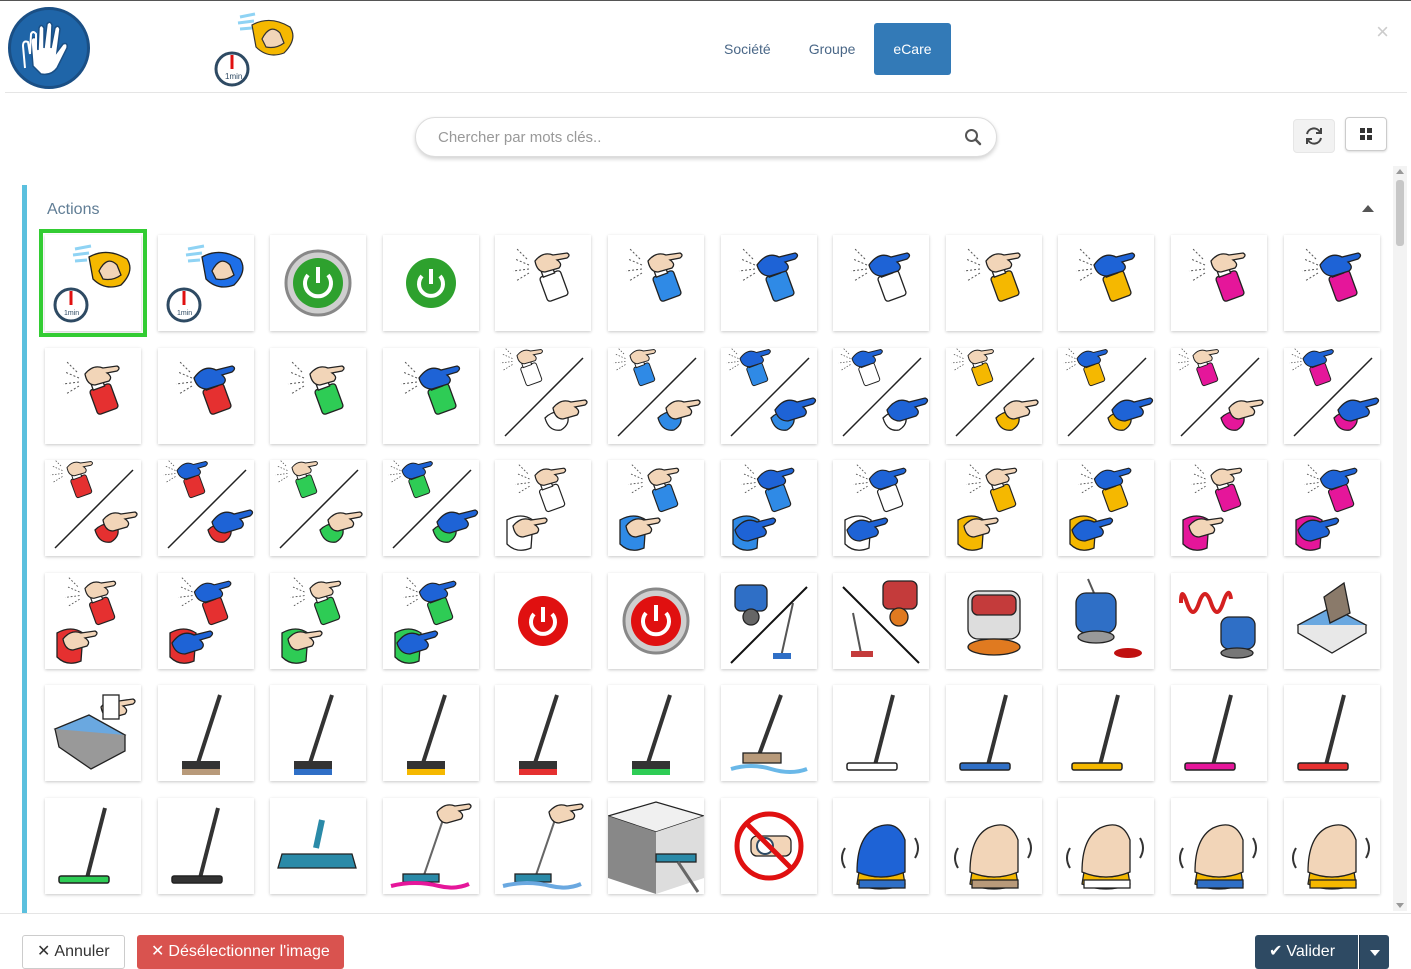  I want to click on scroll-up-arrow, so click(1400, 171).